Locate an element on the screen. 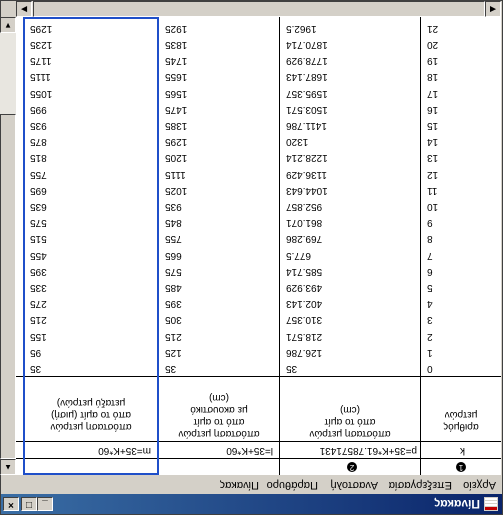 This screenshot has width=503, height=515. cell-p: 861.071 is located at coordinates (304, 222).